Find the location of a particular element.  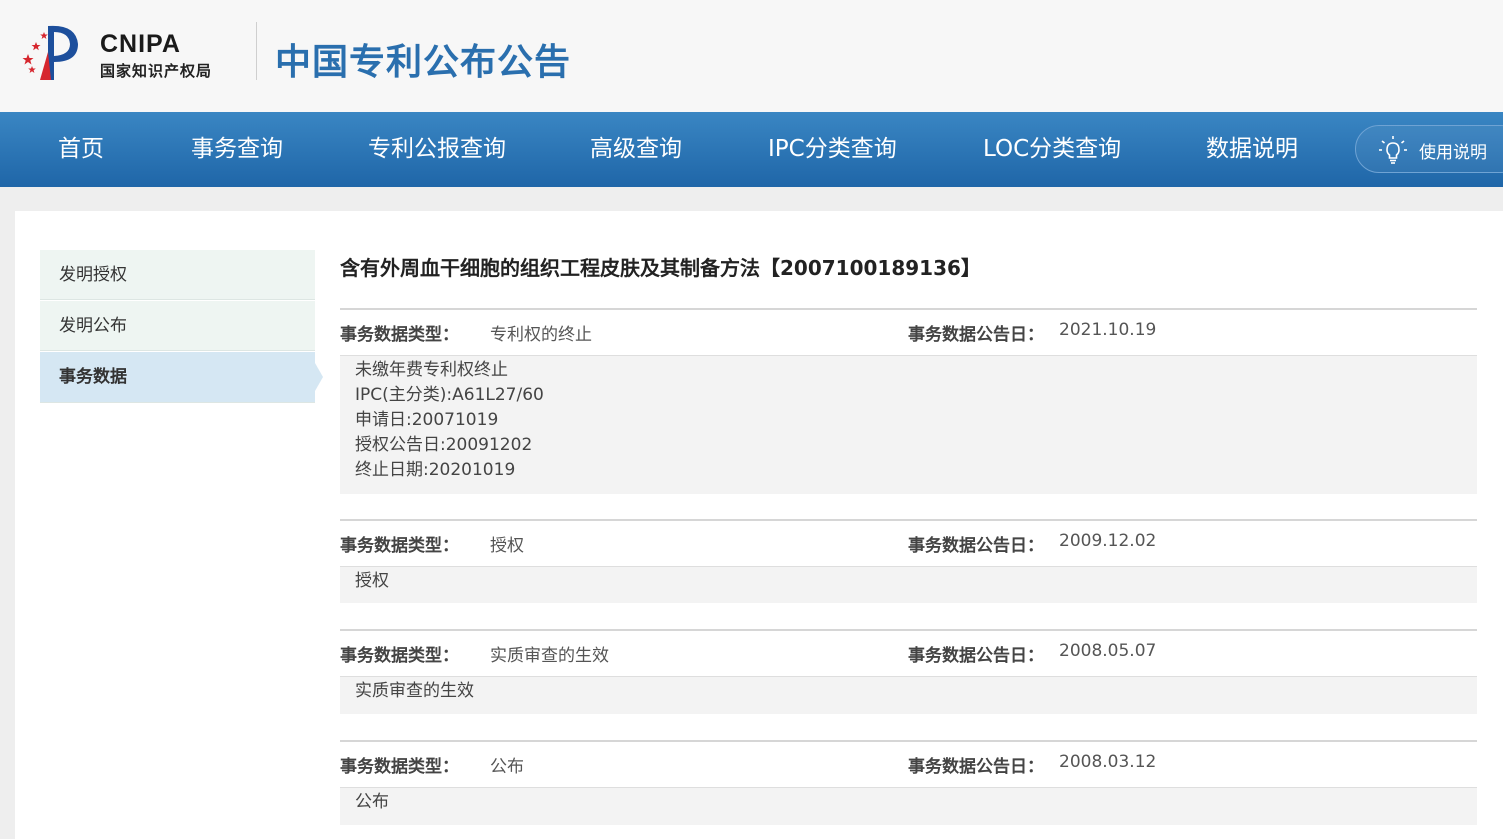

nav-loc-query: LOC分类查询 is located at coordinates (1052, 149).